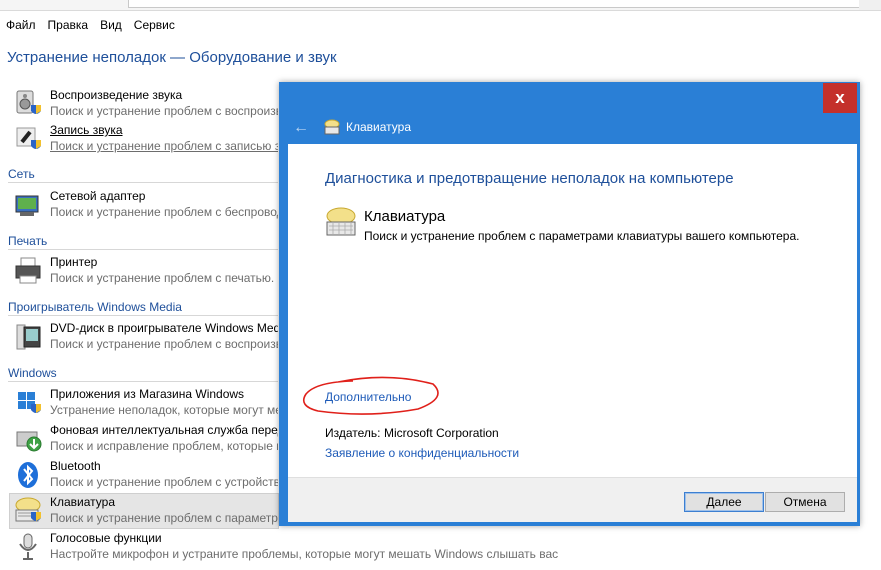  Describe the element at coordinates (164, 328) in the screenshot. I see `item-title: DVD-диск в проигрывателе Windows Media` at that location.